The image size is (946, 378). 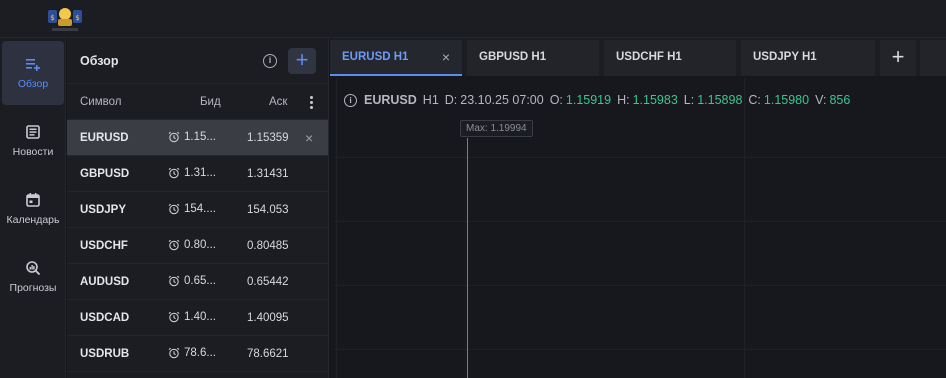 I want to click on symbol-name: USDRUB, so click(x=105, y=354).